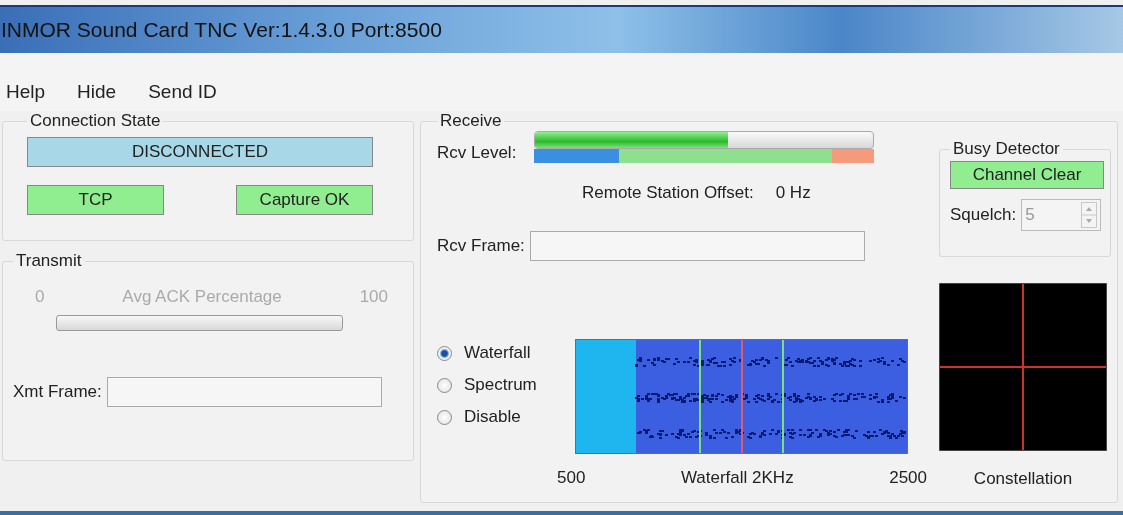  Describe the element at coordinates (57, 392) in the screenshot. I see `field-label: Xmt Frame:` at that location.